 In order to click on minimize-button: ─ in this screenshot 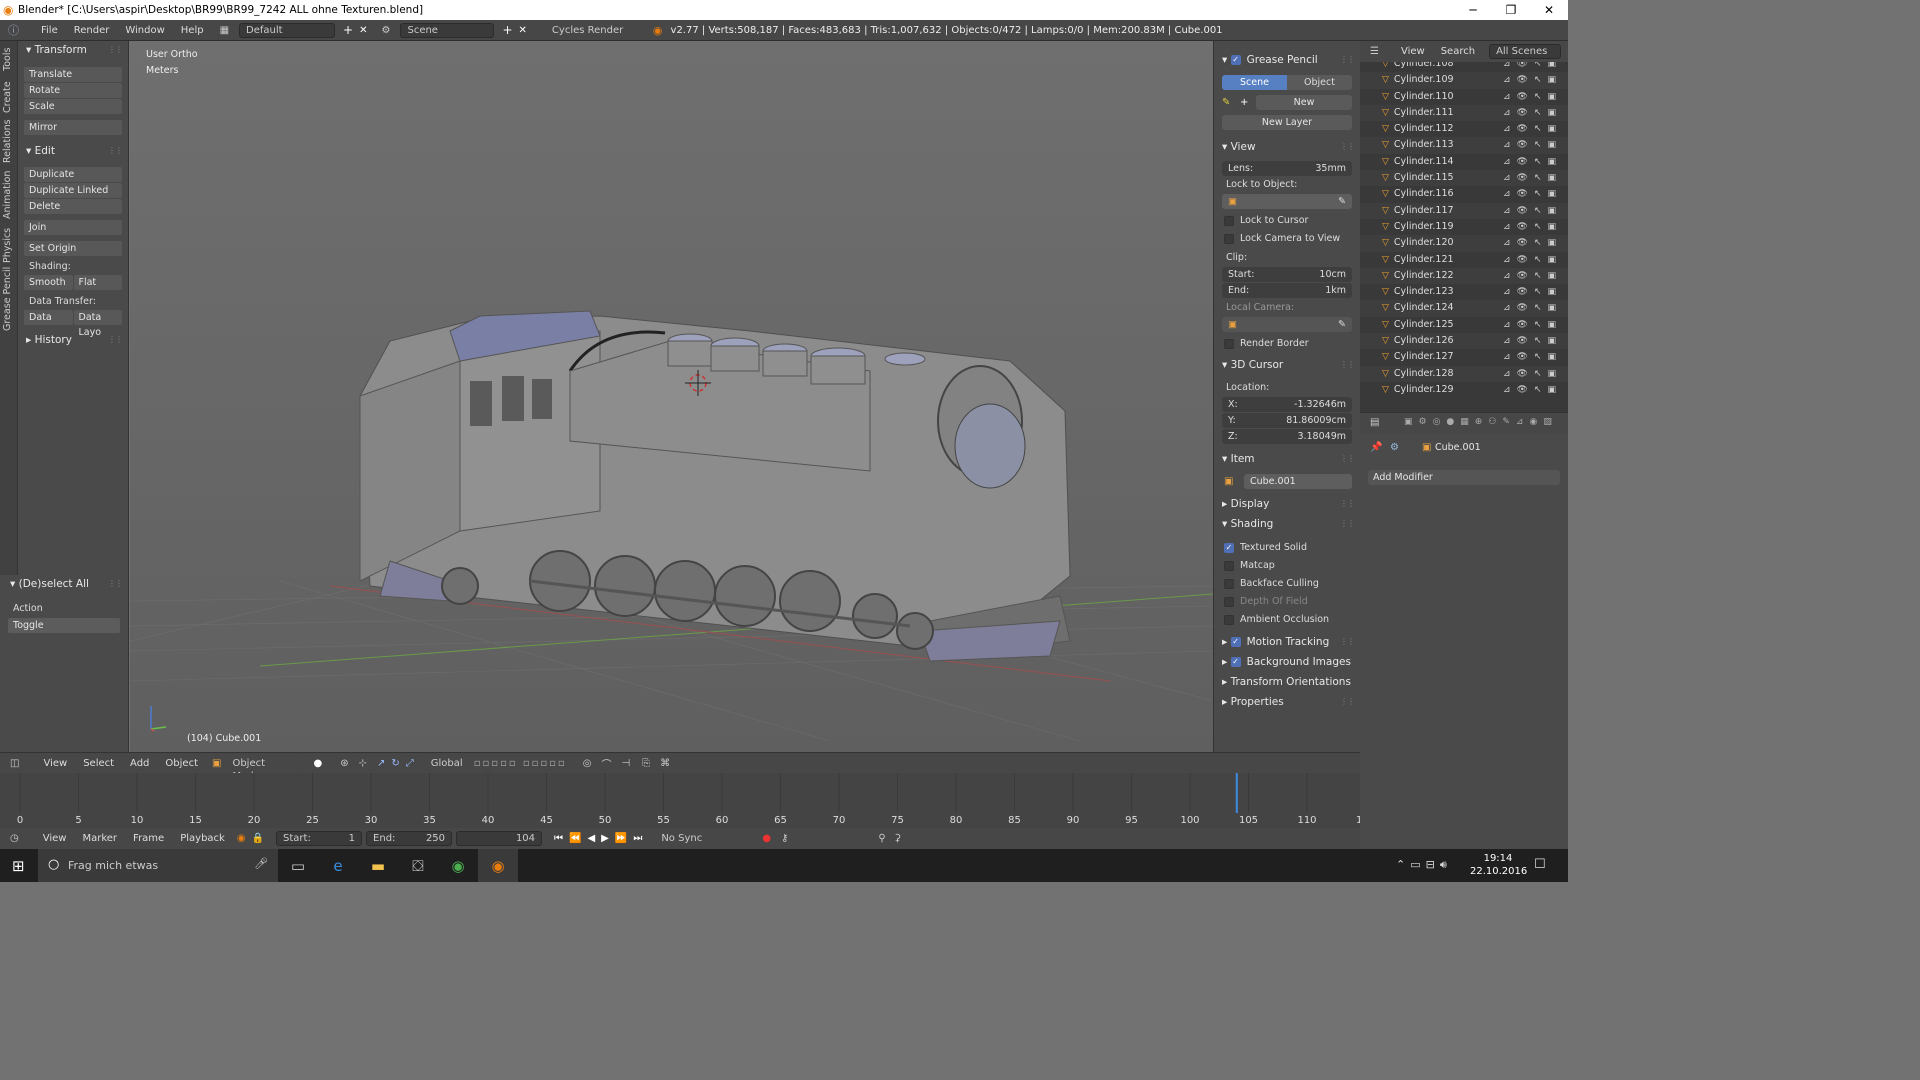, I will do `click(1473, 10)`.